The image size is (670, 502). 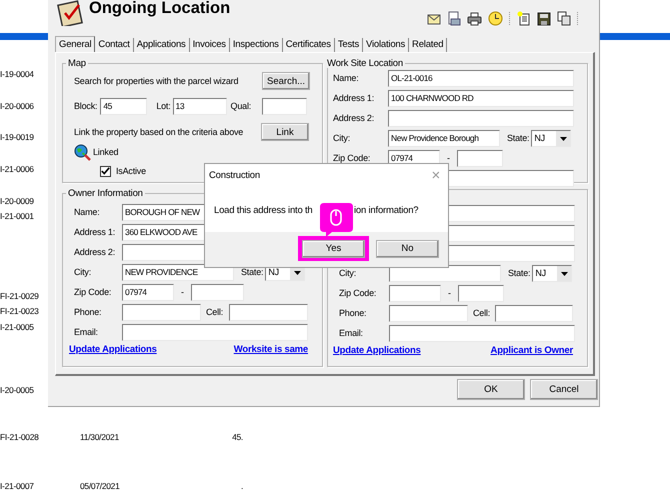 I want to click on record-id: I-20-0005, so click(x=17, y=390).